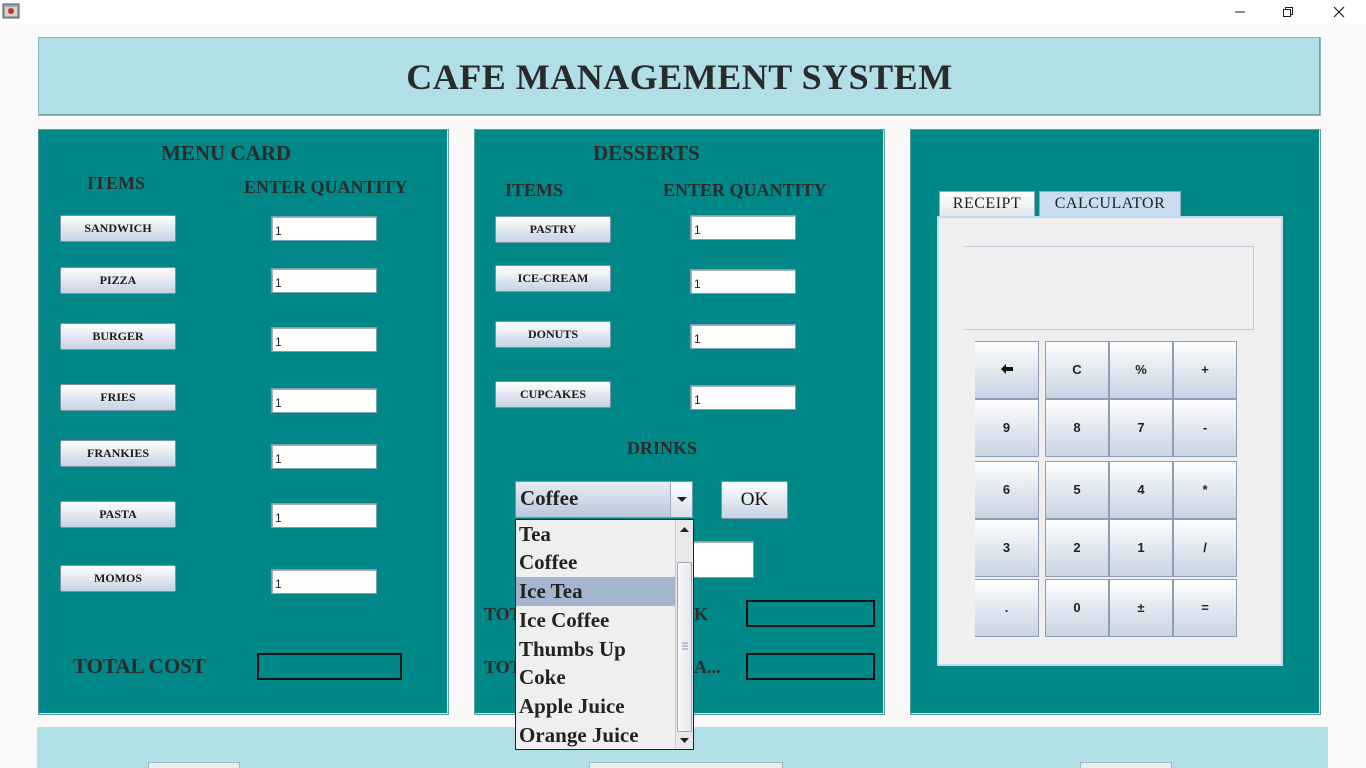 The image size is (1366, 768). Describe the element at coordinates (596, 591) in the screenshot. I see `drink-option-ice-tea: Ice Tea` at that location.